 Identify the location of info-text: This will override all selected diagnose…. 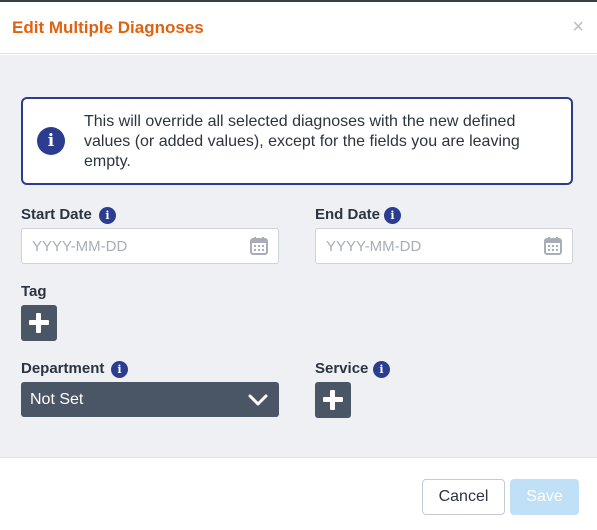
(302, 141).